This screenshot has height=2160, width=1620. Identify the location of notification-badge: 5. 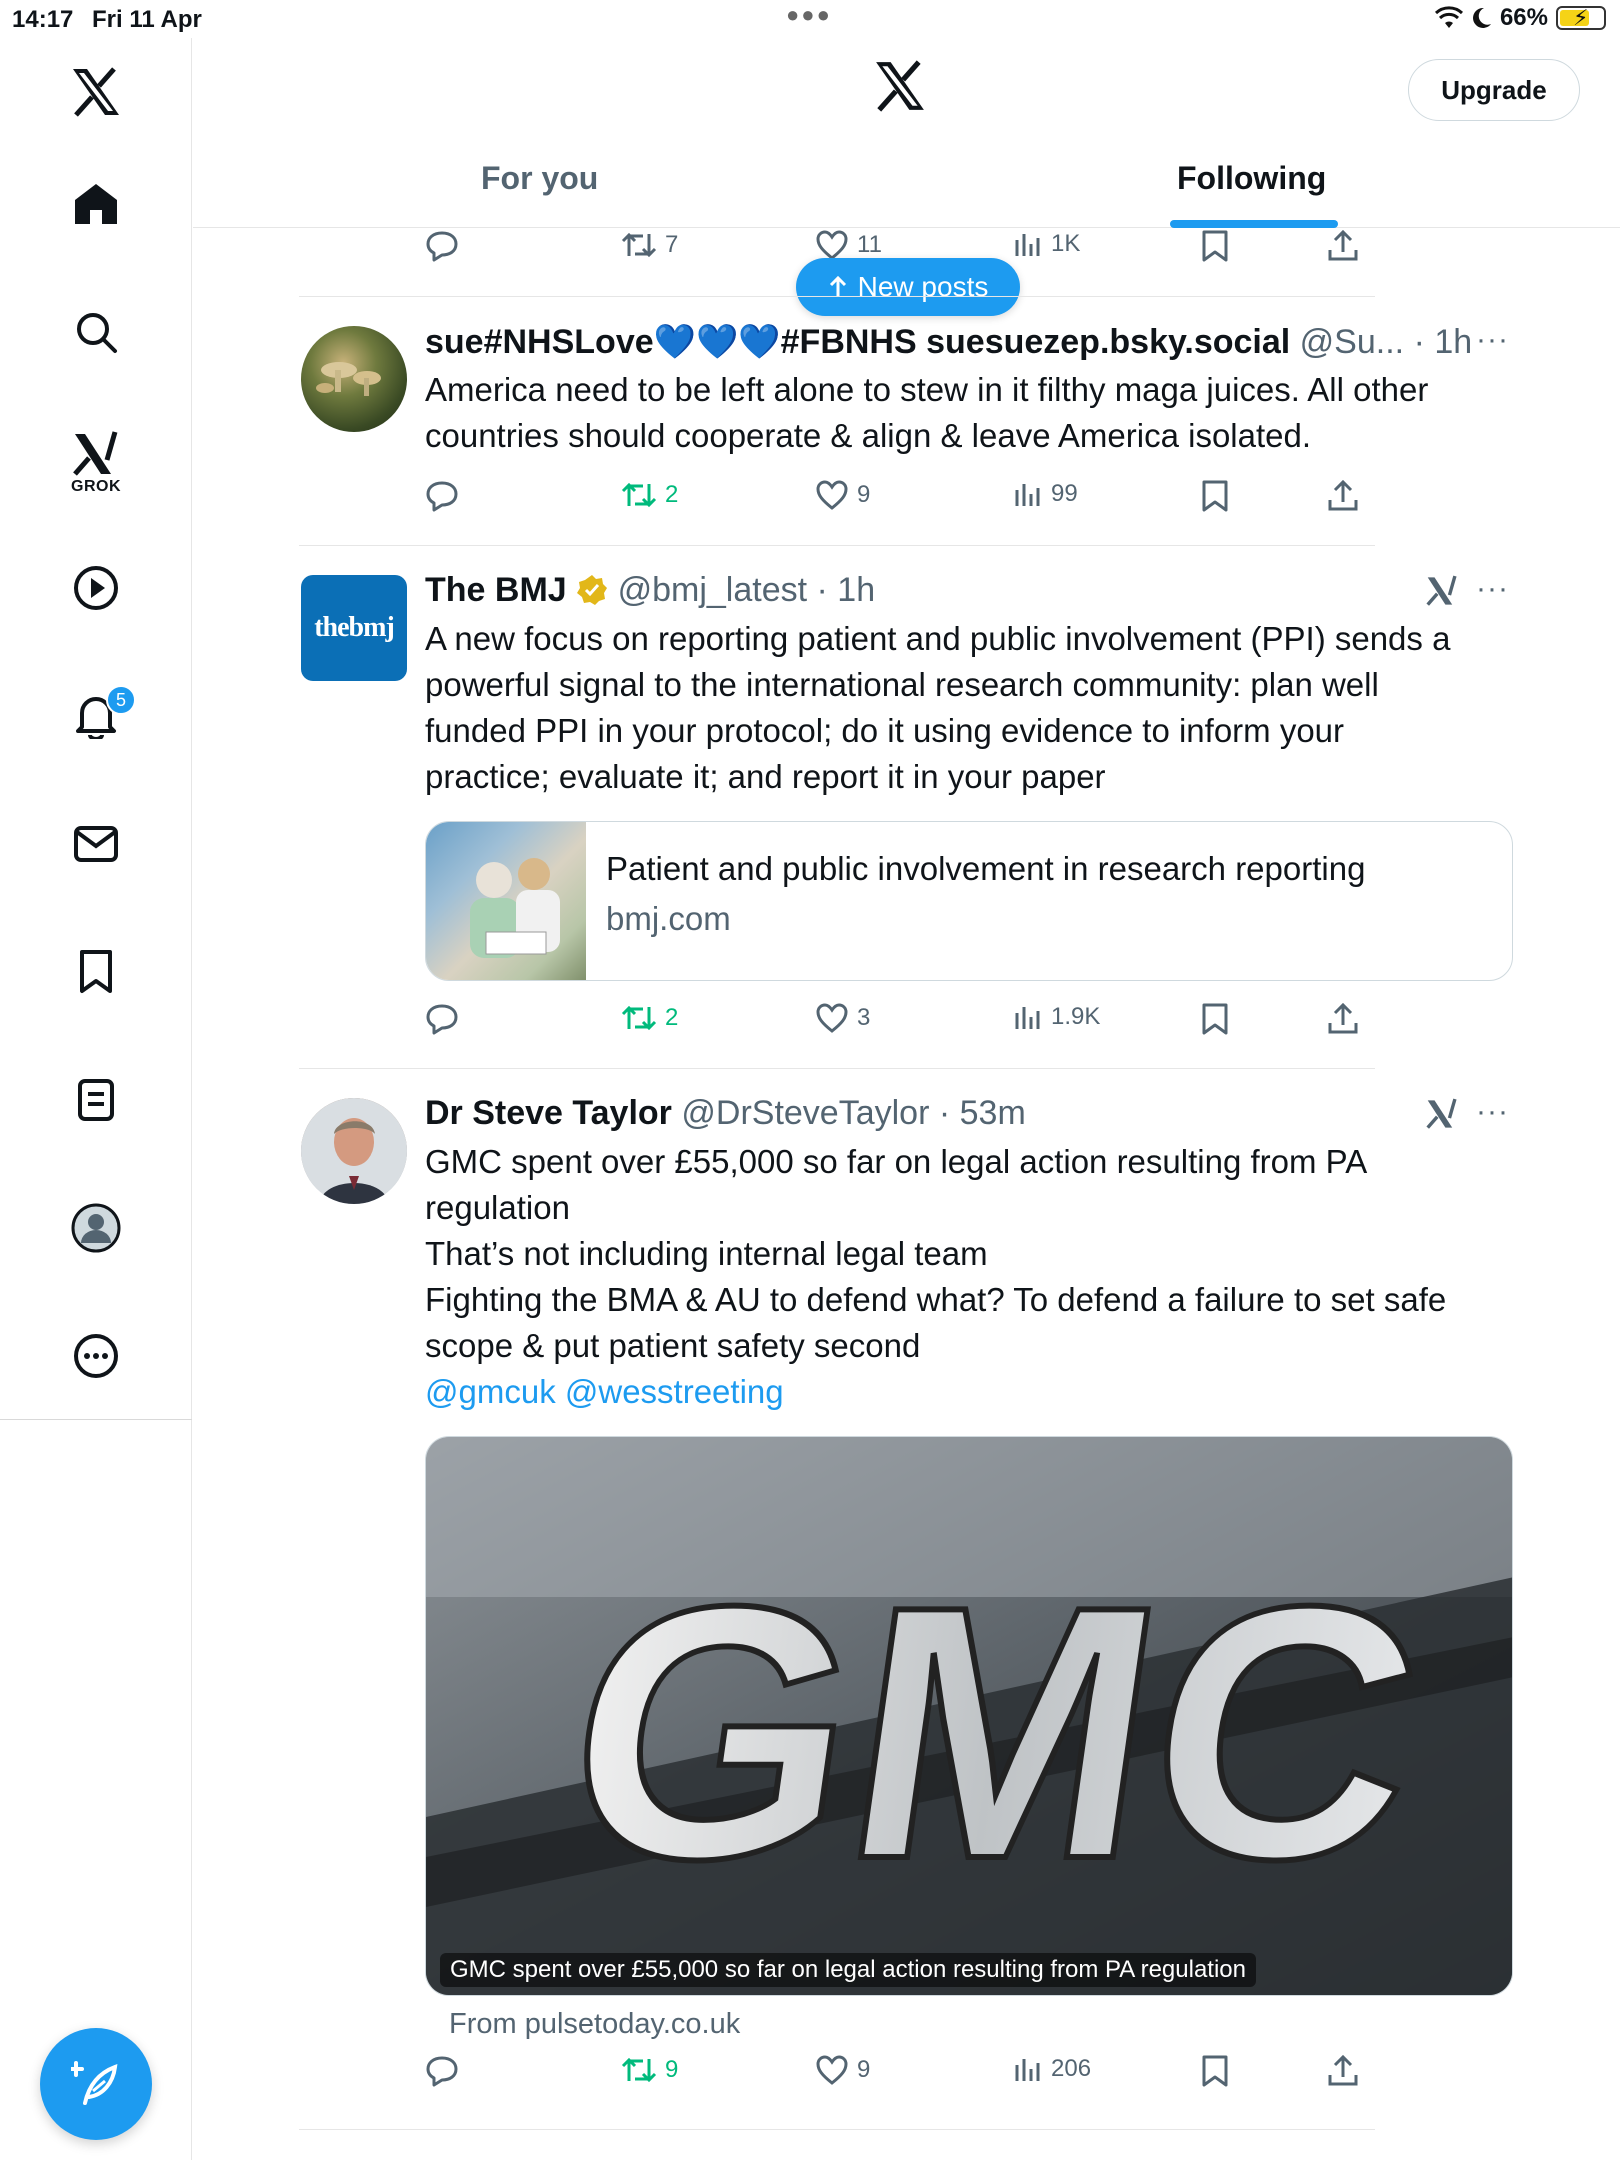
(121, 700).